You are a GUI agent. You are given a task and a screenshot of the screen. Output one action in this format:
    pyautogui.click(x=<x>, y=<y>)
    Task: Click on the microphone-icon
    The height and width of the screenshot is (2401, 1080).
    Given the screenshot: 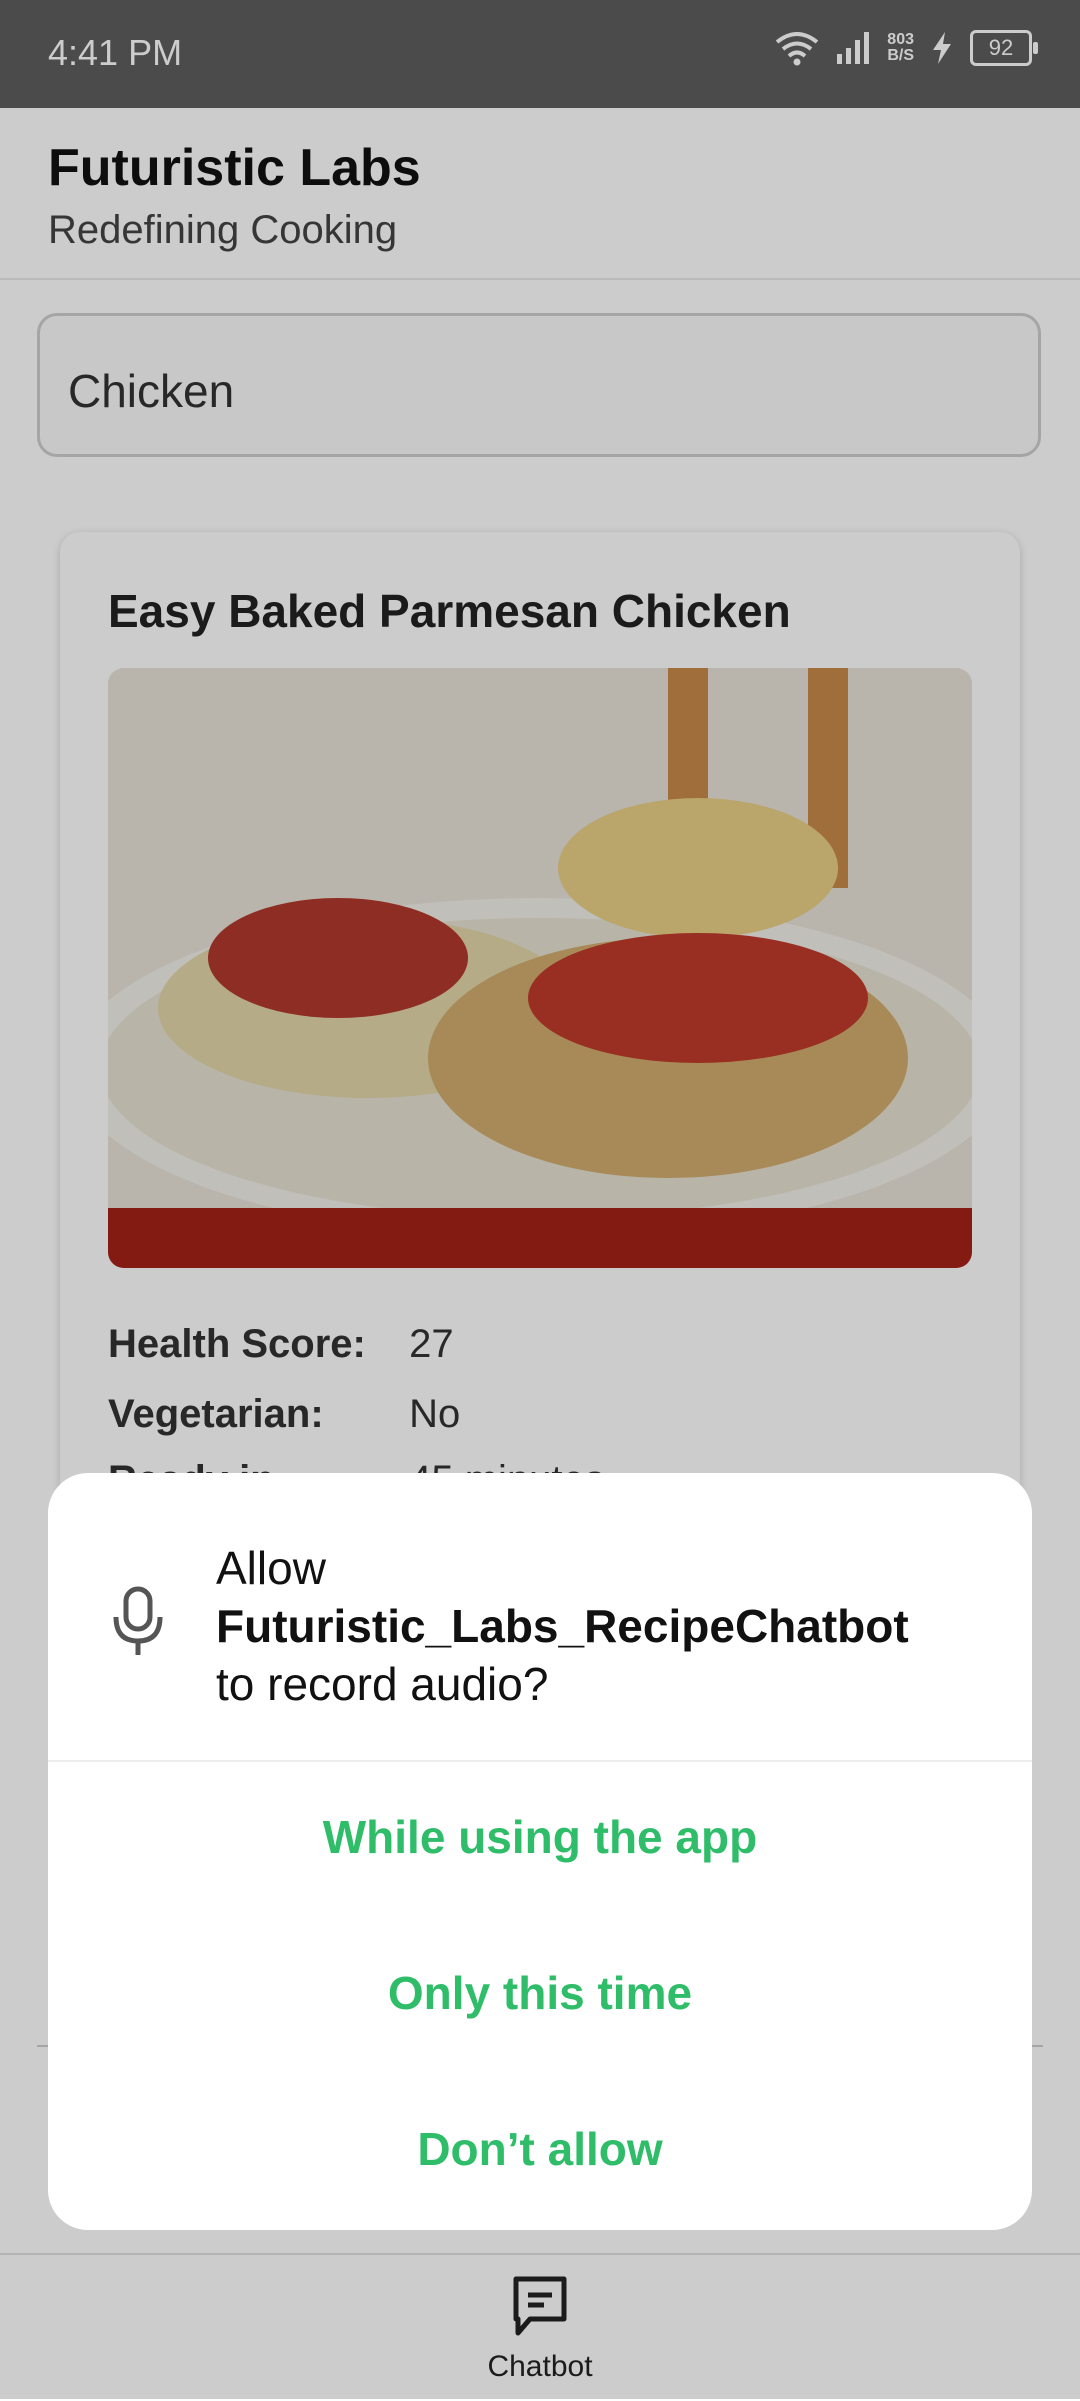 What is the action you would take?
    pyautogui.click(x=138, y=1620)
    